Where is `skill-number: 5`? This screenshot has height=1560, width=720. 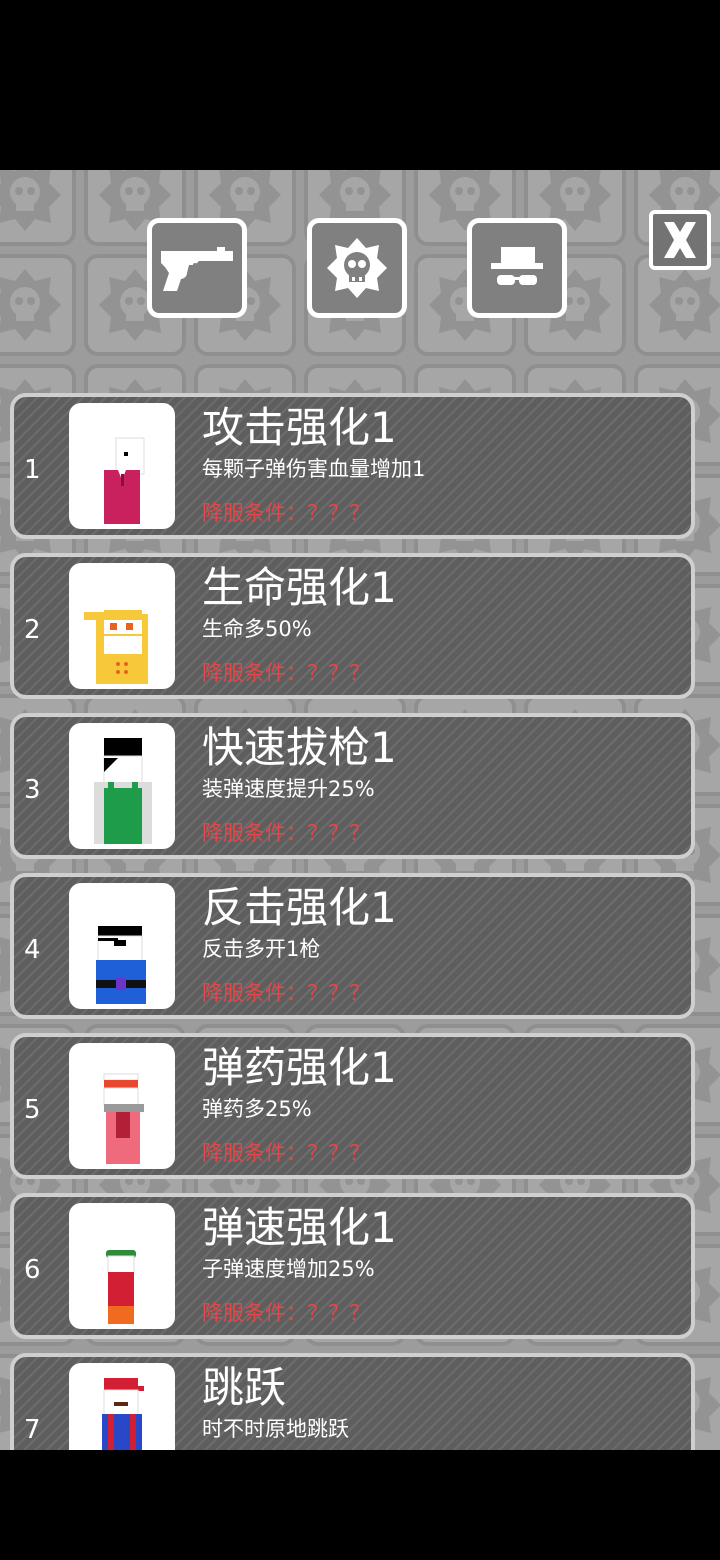
skill-number: 5 is located at coordinates (32, 1110).